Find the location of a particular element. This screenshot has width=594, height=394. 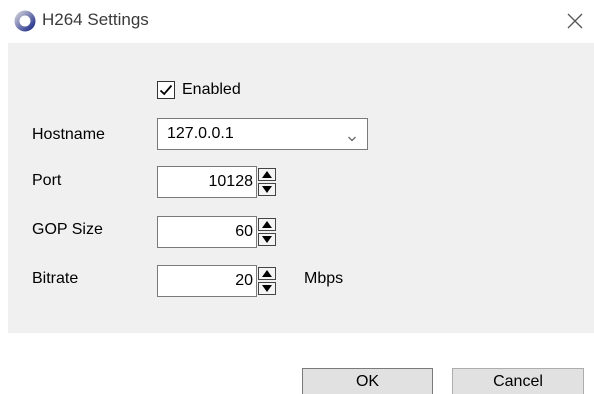

app-icon is located at coordinates (25, 21).